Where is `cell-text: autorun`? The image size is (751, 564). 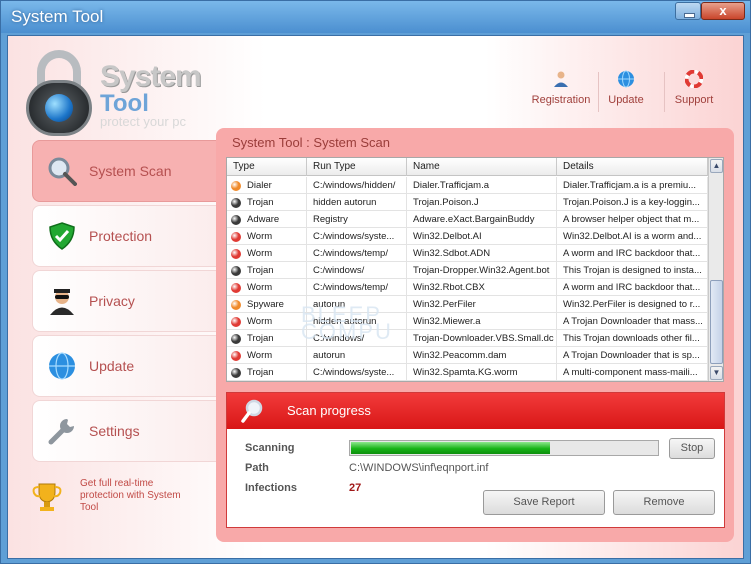
cell-text: autorun is located at coordinates (329, 355).